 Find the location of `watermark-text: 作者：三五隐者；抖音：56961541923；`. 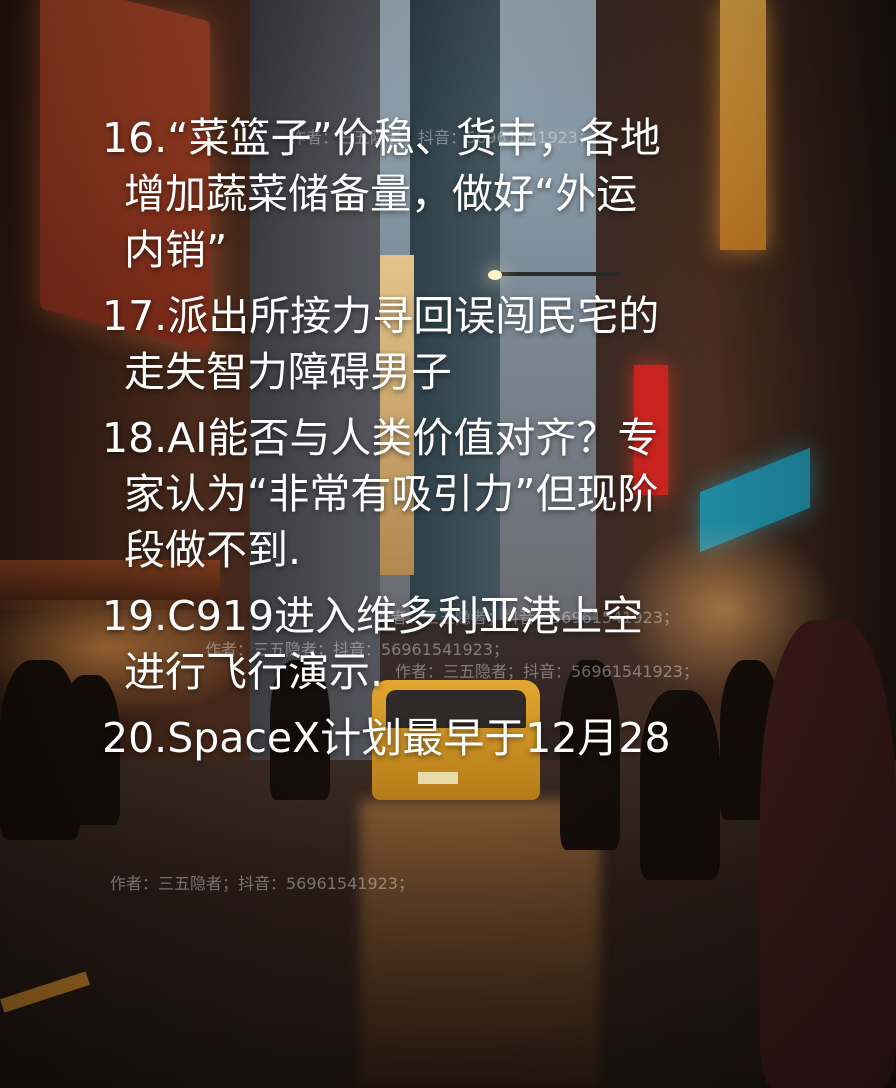

watermark-text: 作者：三五隐者；抖音：56961541923； is located at coordinates (262, 883).